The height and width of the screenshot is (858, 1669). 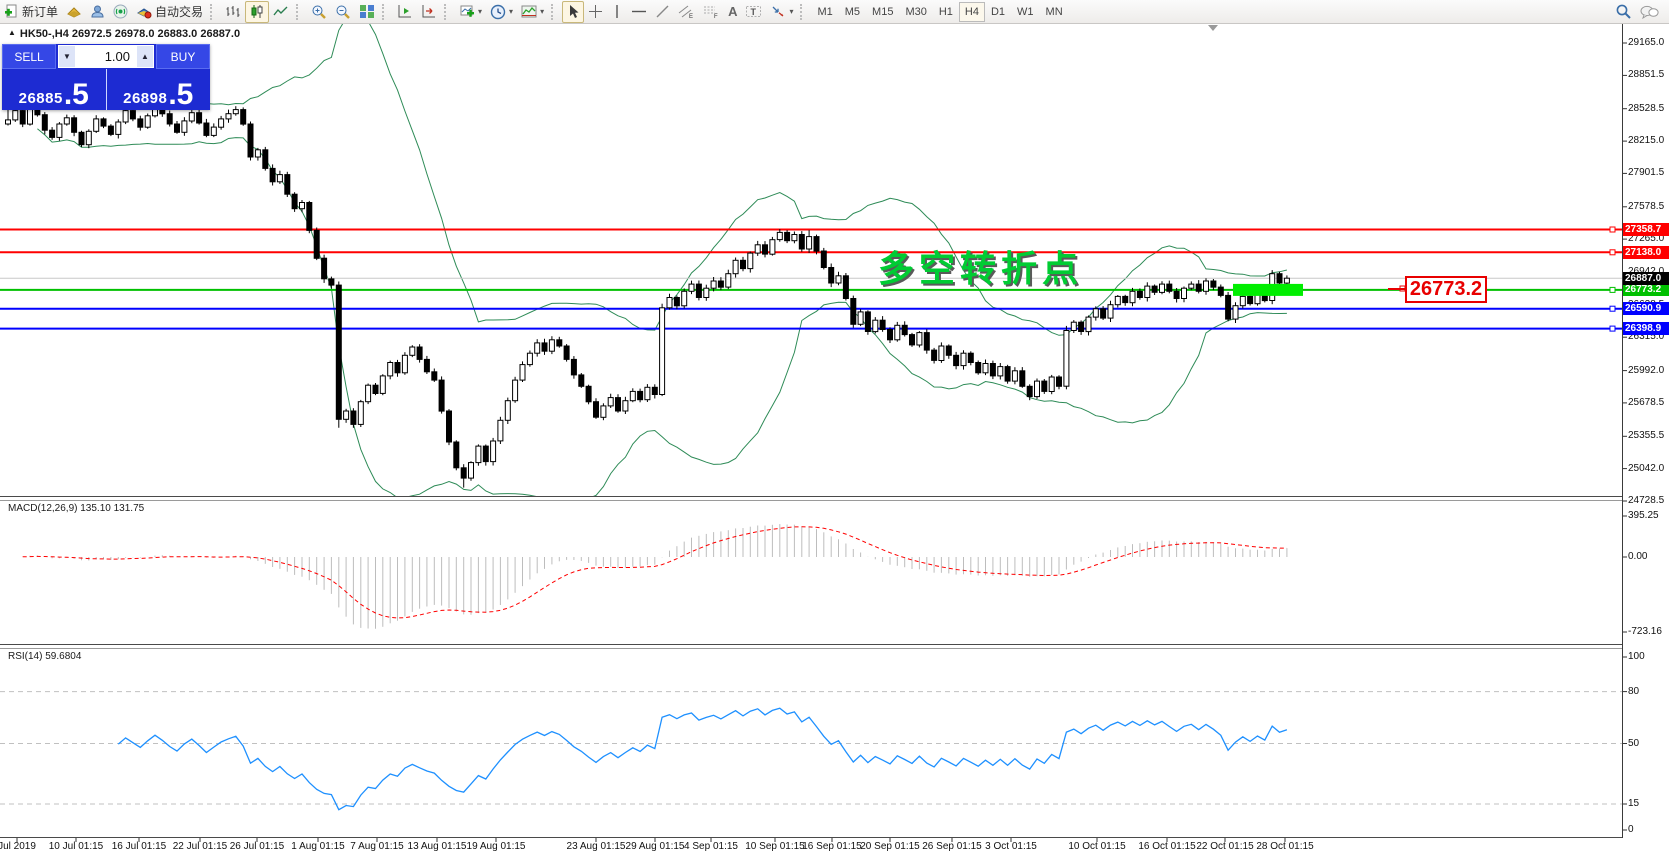 What do you see at coordinates (946, 12) in the screenshot?
I see `tf-h1: H1` at bounding box center [946, 12].